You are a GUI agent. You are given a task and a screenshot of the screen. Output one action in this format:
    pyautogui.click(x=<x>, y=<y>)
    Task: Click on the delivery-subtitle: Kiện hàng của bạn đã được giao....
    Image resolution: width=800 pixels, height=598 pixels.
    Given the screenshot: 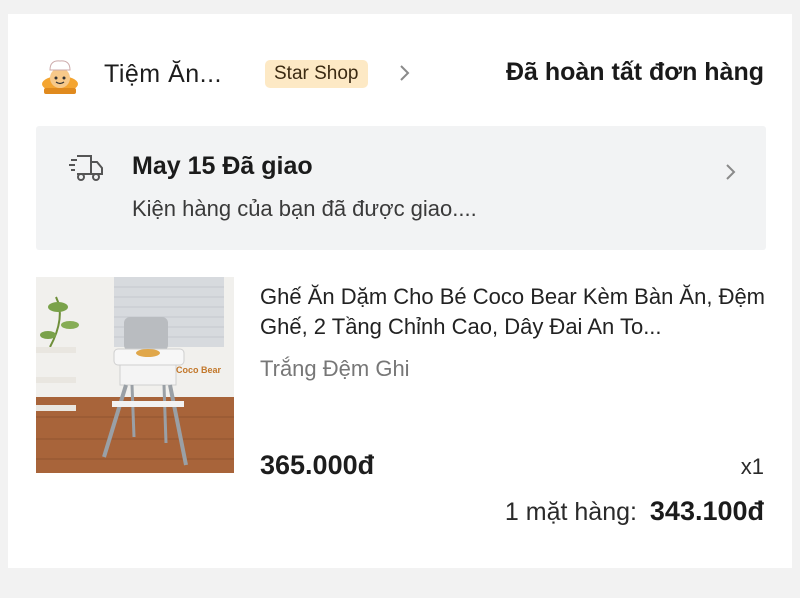 What is the action you would take?
    pyautogui.click(x=304, y=208)
    